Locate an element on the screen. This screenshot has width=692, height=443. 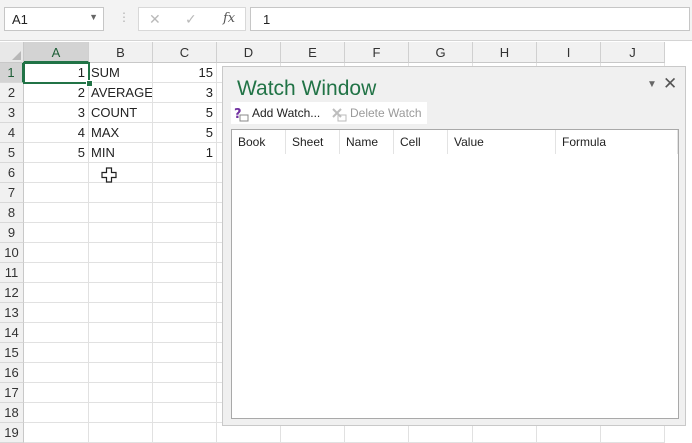
cell-a13 is located at coordinates (56, 313).